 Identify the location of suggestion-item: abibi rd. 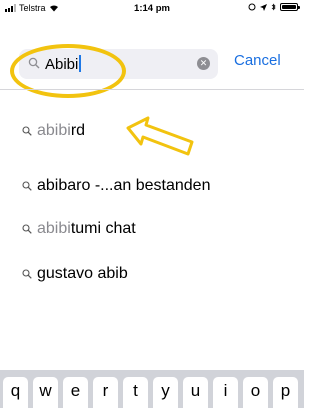
(53, 131).